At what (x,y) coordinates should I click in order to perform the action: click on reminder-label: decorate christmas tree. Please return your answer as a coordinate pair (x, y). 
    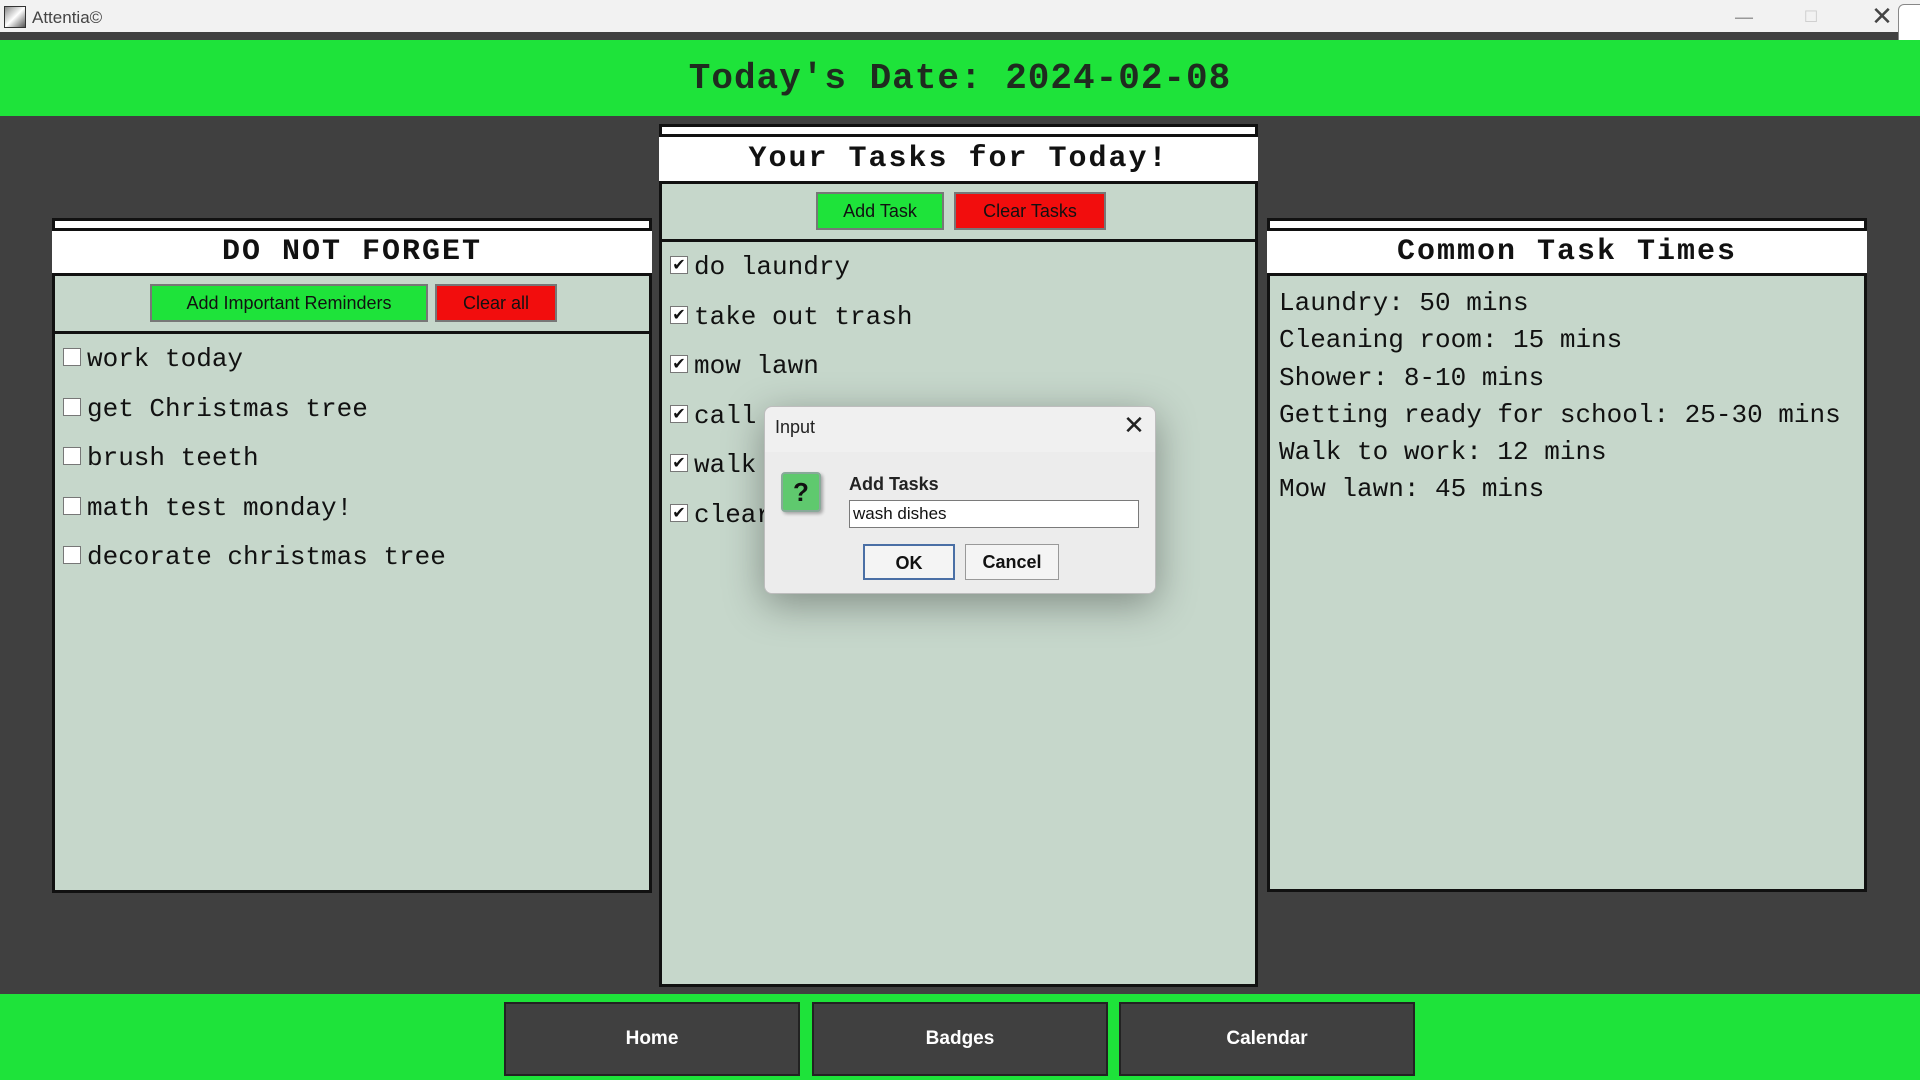
    Looking at the image, I should click on (266, 557).